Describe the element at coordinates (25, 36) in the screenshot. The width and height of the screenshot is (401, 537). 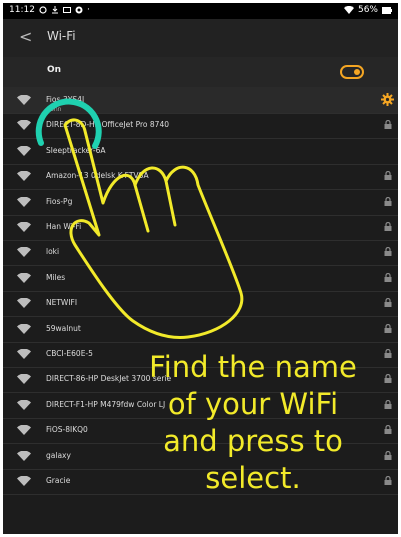
I see `back-button: <` at that location.